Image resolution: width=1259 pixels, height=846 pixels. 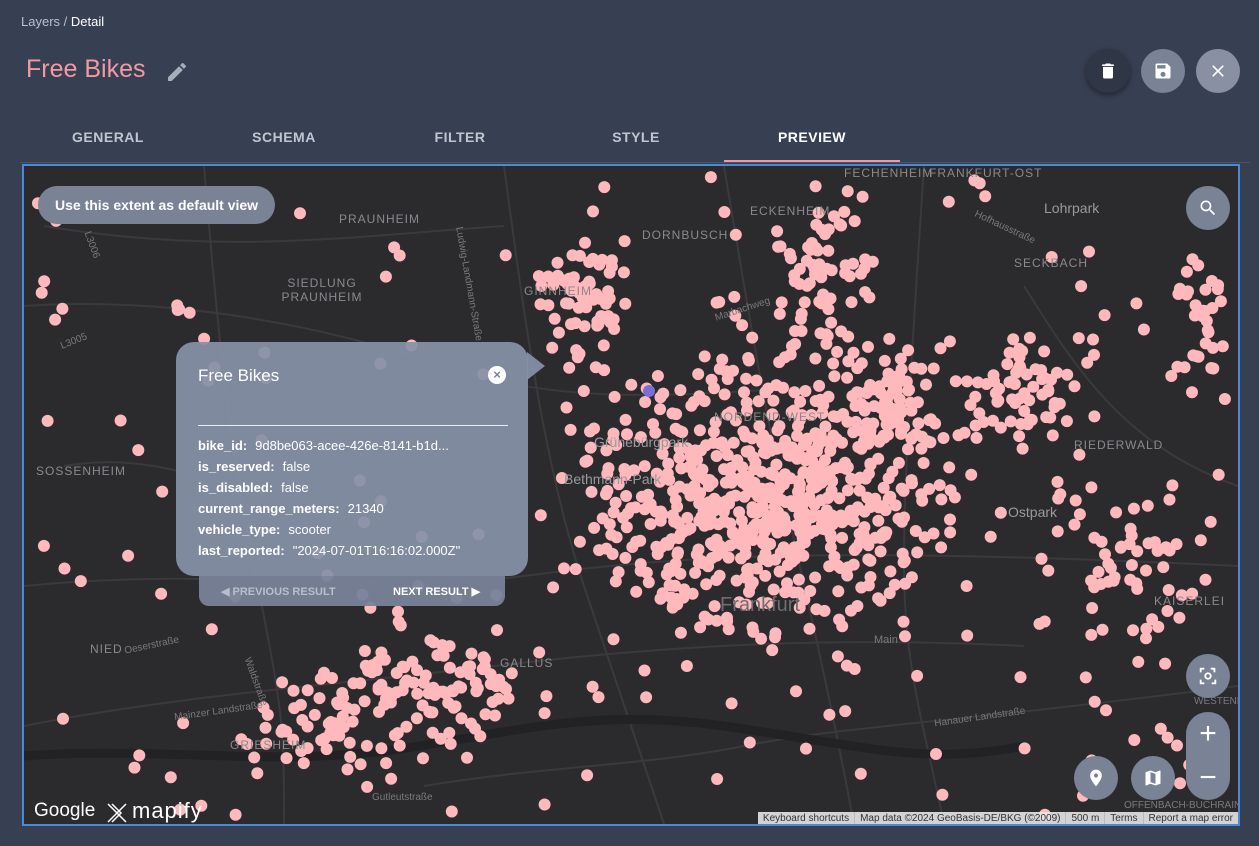 I want to click on pencil-icon, so click(x=177, y=72).